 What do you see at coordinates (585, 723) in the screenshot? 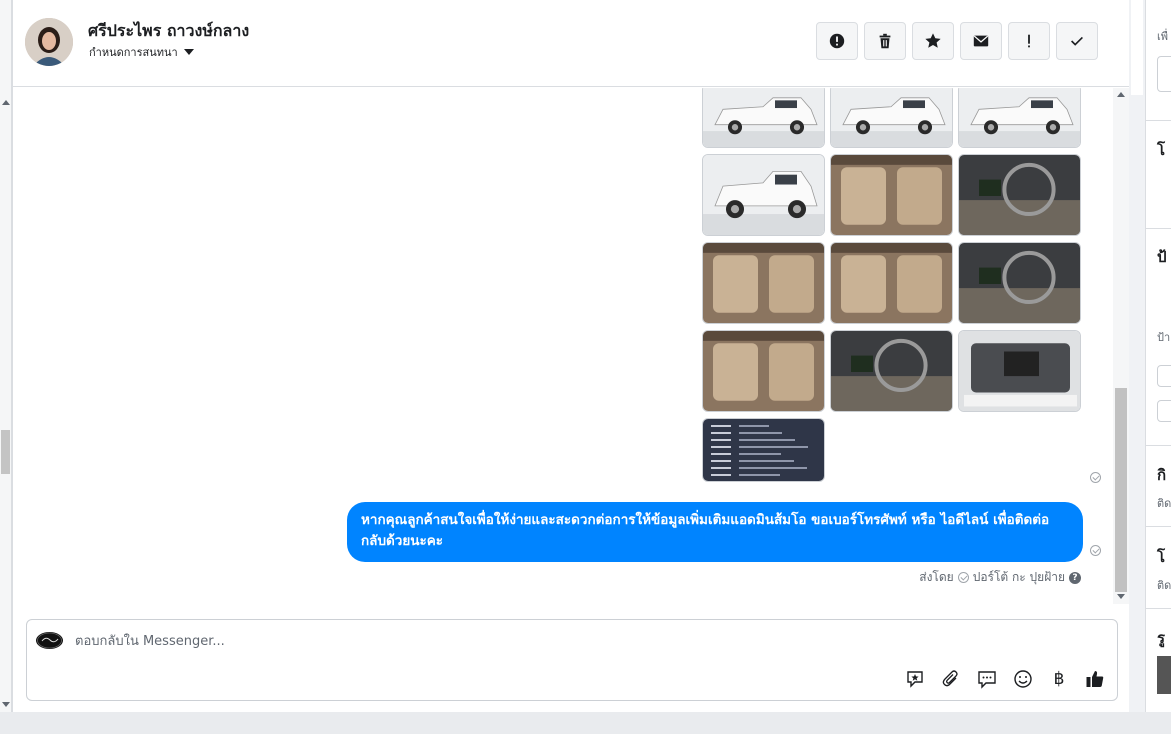
I see `bottom-bar` at bounding box center [585, 723].